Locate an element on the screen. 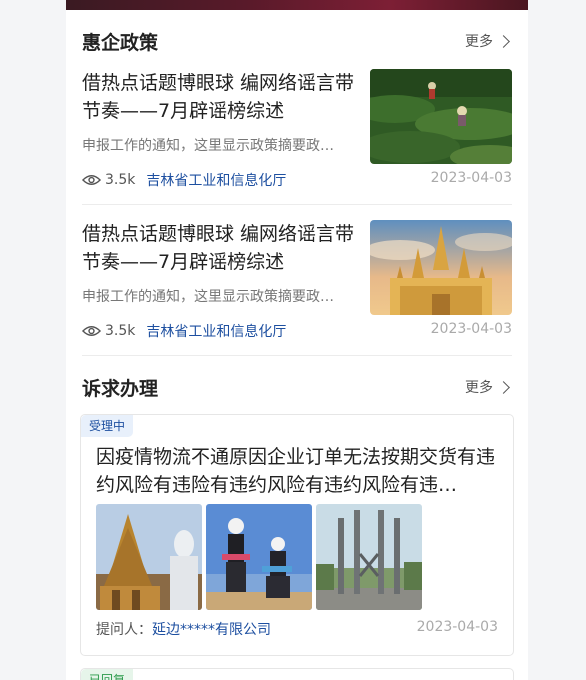  temple-statue-image is located at coordinates (149, 557).